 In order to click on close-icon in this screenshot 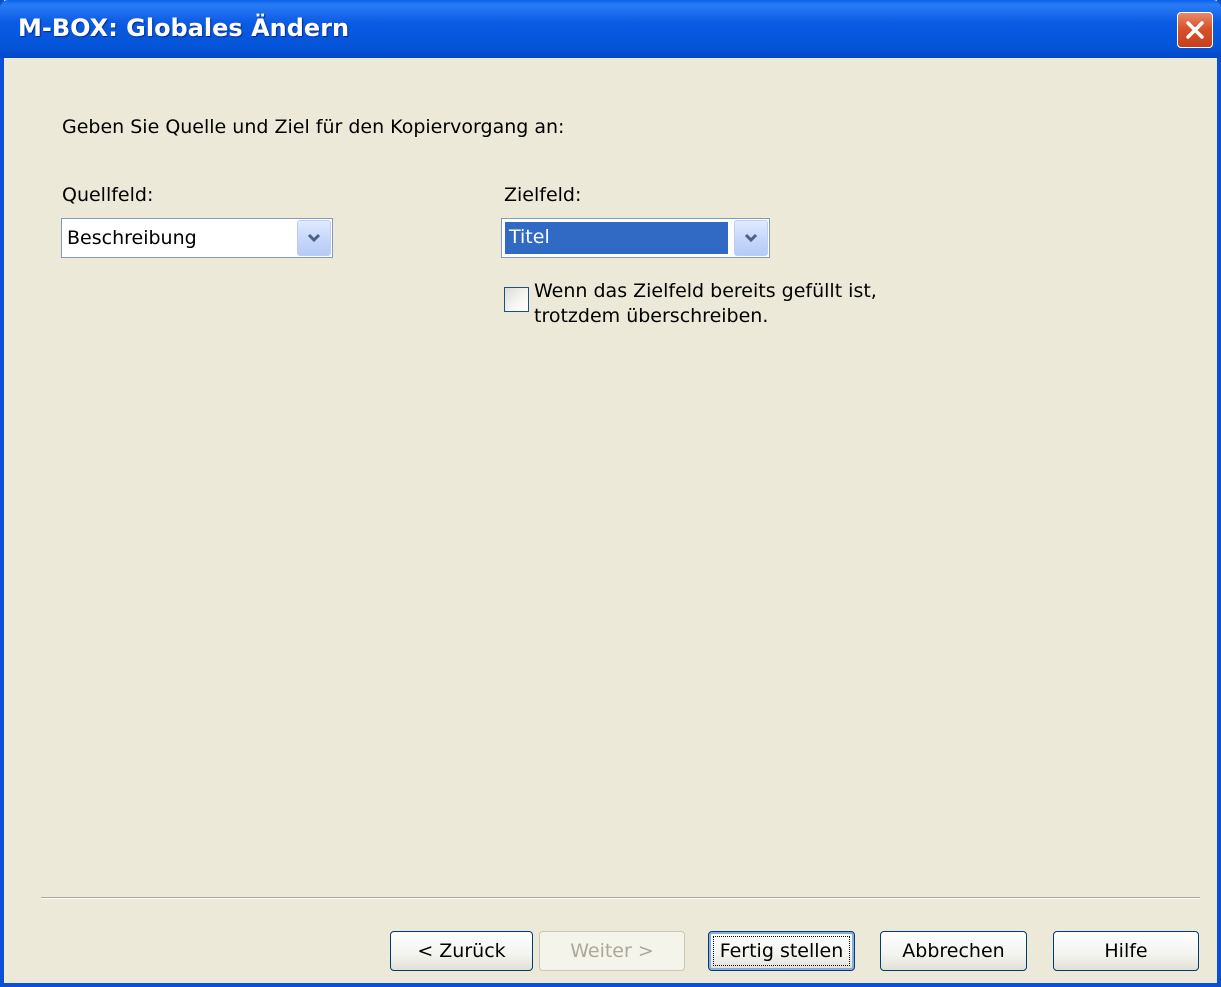, I will do `click(1195, 30)`.